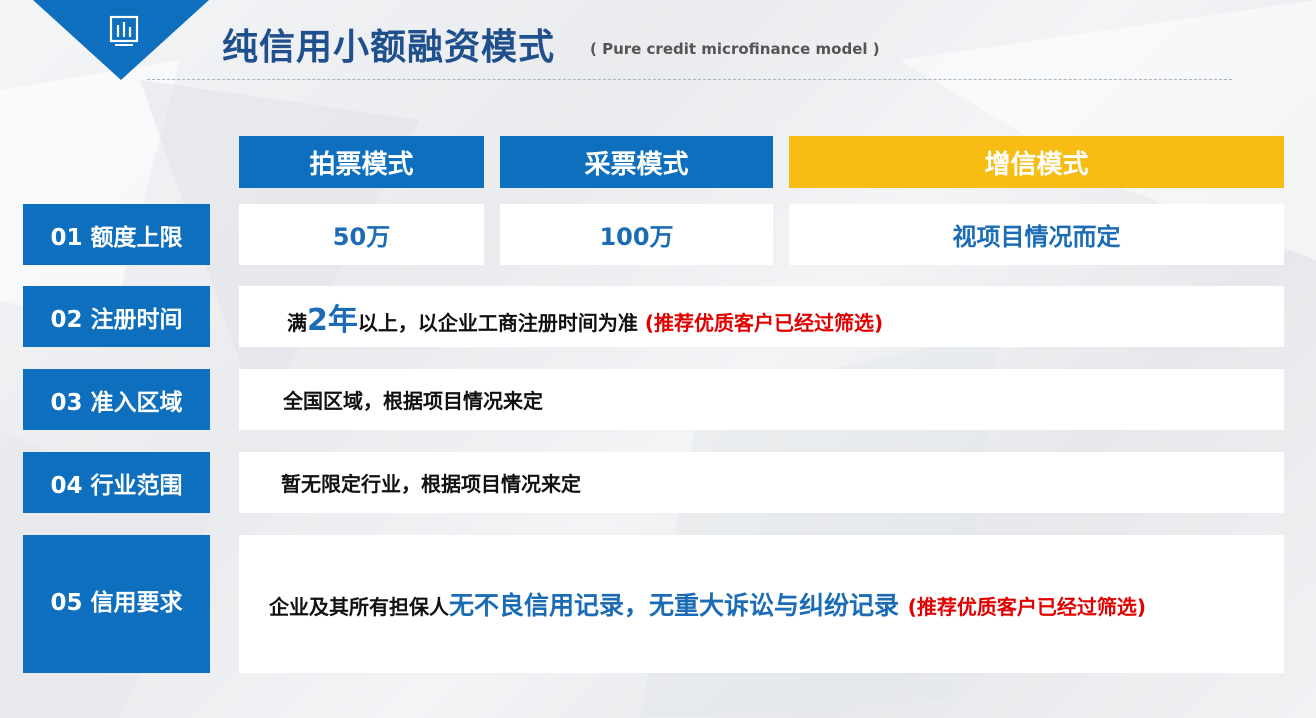 The image size is (1316, 718). What do you see at coordinates (761, 482) in the screenshot?
I see `cell-industry: 暂无限定行业，根据项目情况来定` at bounding box center [761, 482].